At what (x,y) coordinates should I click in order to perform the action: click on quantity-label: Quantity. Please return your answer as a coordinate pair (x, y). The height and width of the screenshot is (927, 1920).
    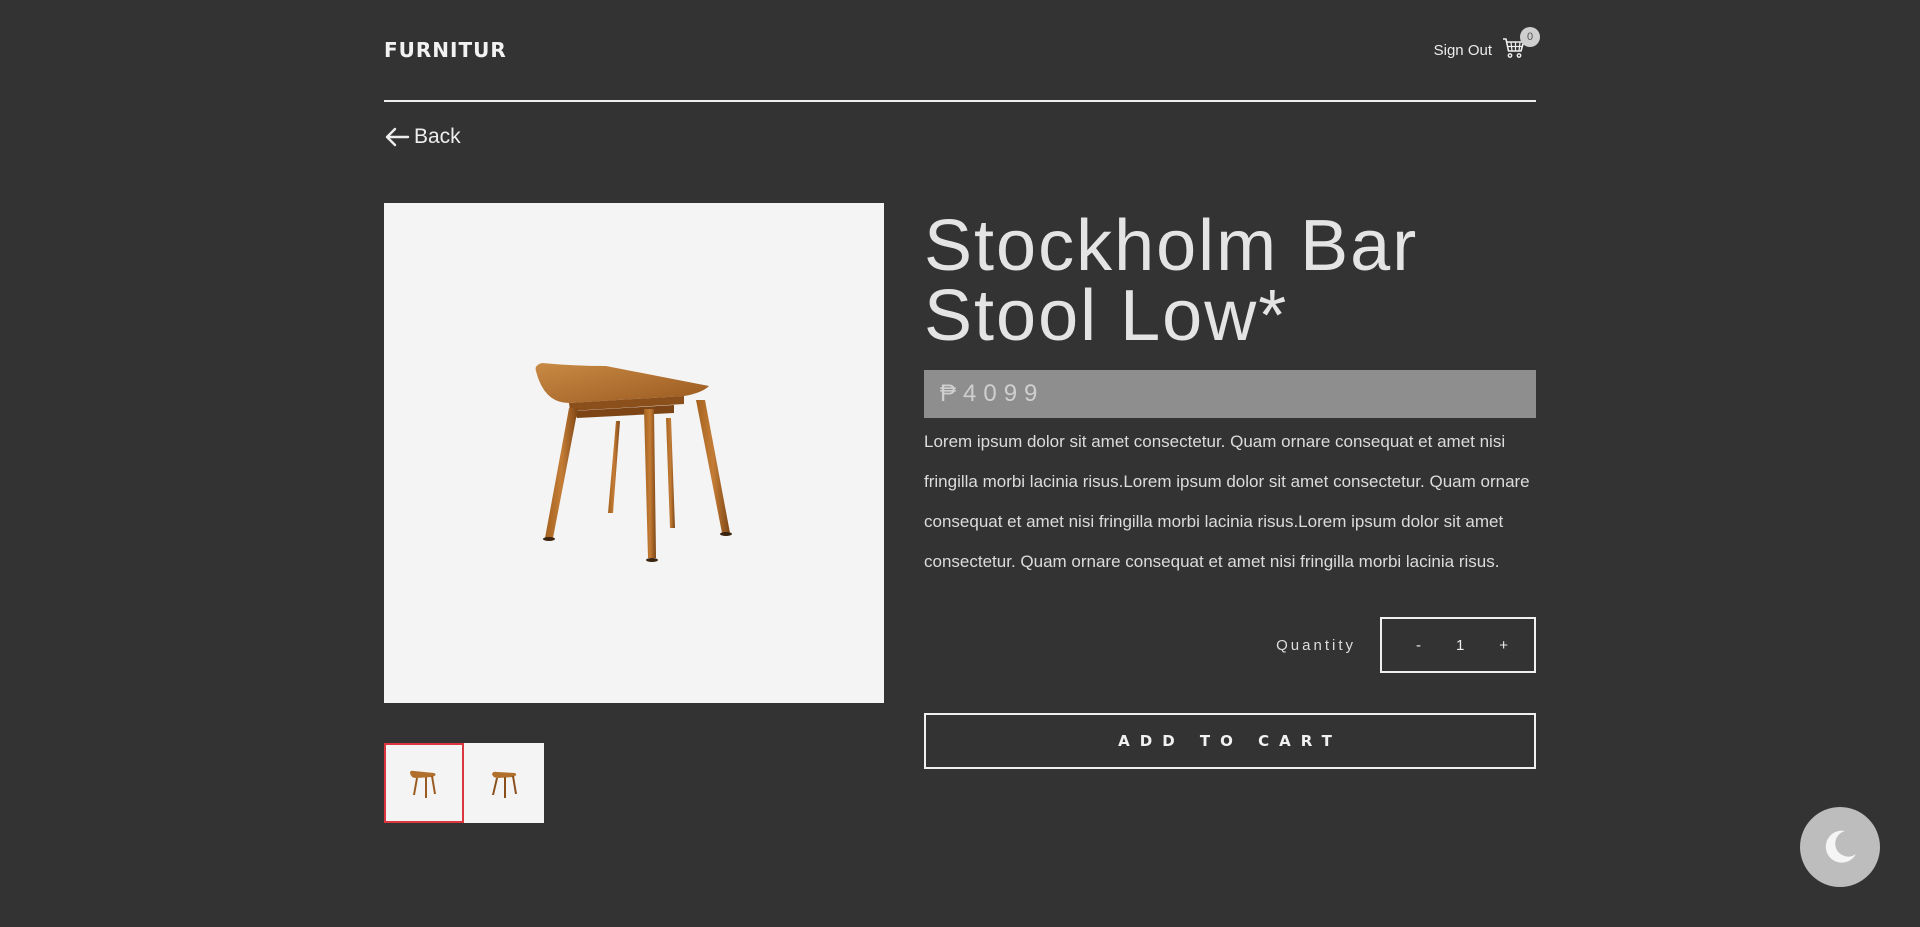
    Looking at the image, I should click on (1316, 645).